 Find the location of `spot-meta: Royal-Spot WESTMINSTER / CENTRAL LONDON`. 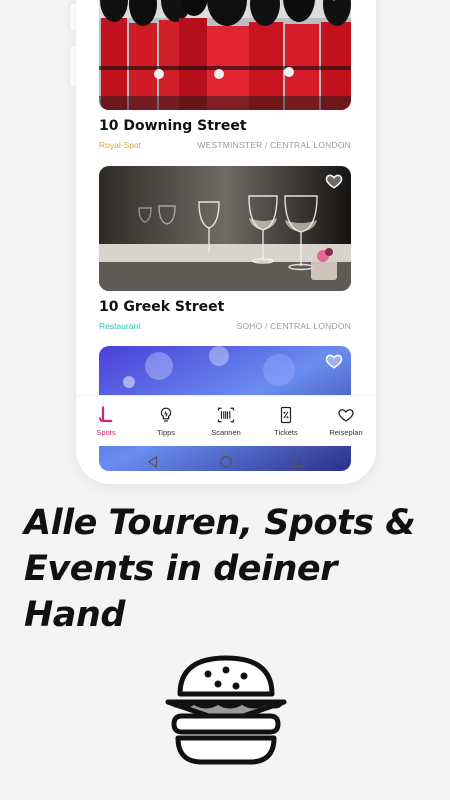

spot-meta: Royal-Spot WESTMINSTER / CENTRAL LONDON is located at coordinates (225, 145).